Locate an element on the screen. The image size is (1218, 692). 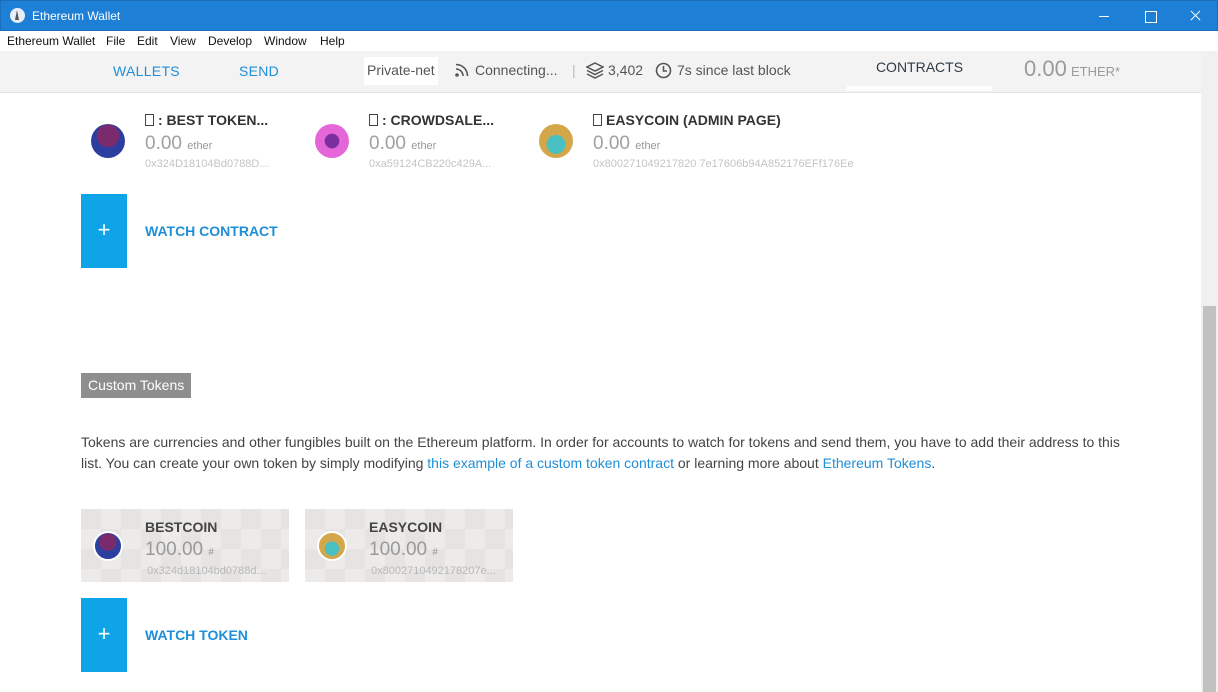
layers-icon is located at coordinates (595, 72).